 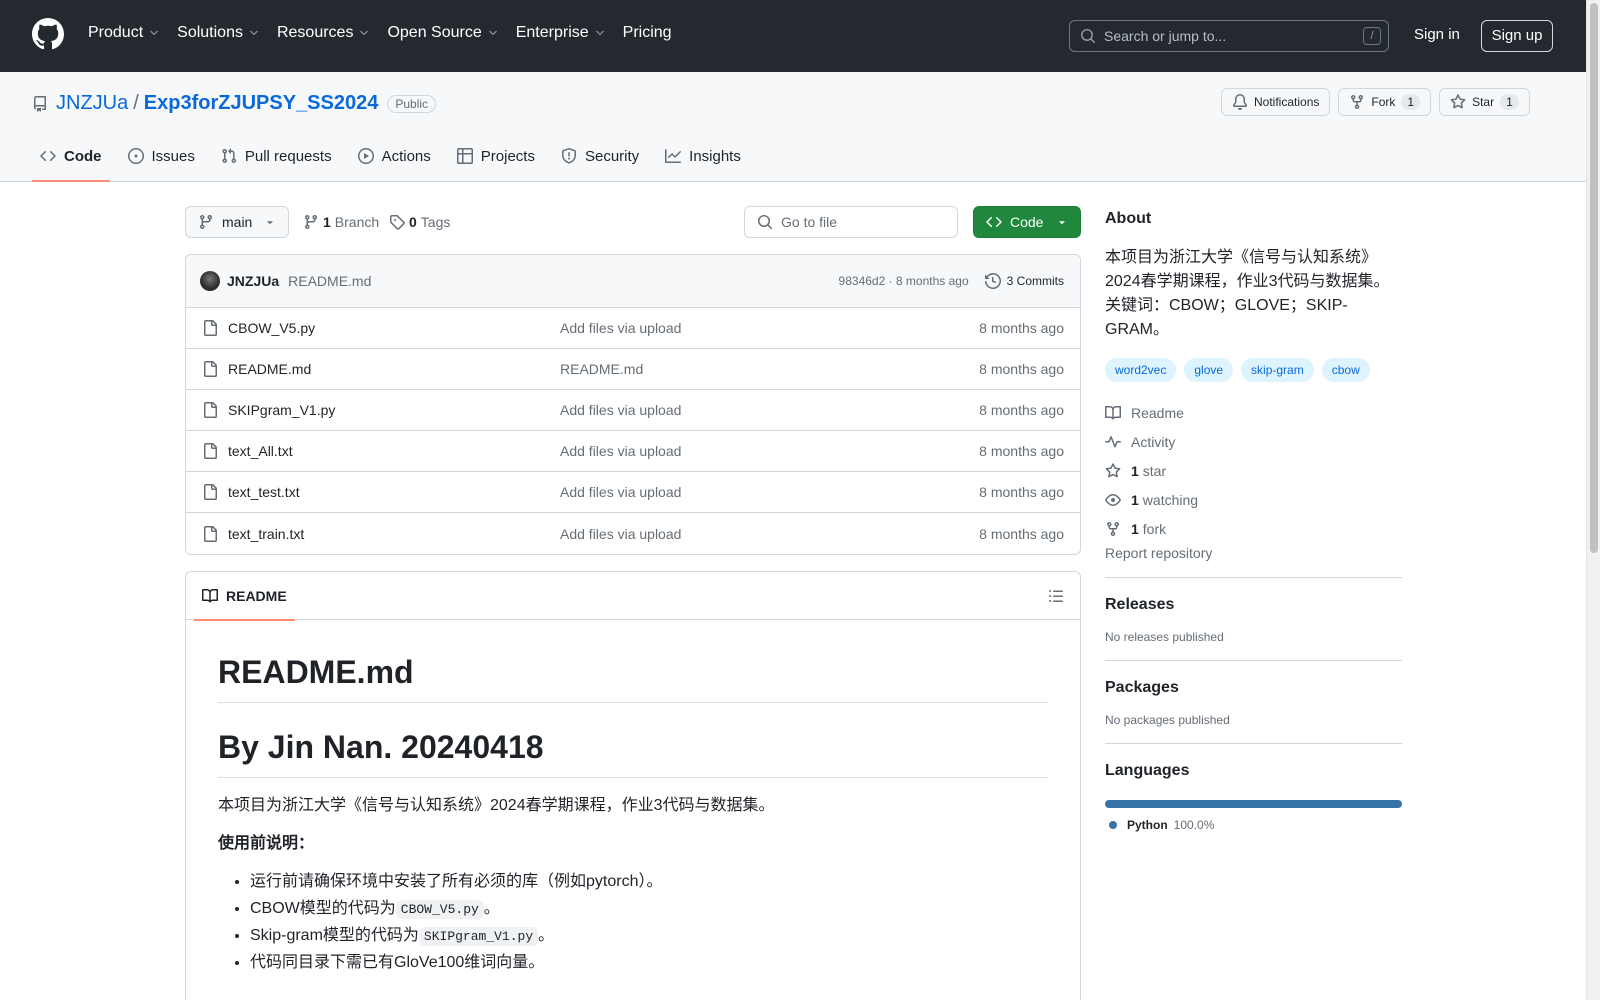 I want to click on readme-heading: README.md, so click(x=633, y=661).